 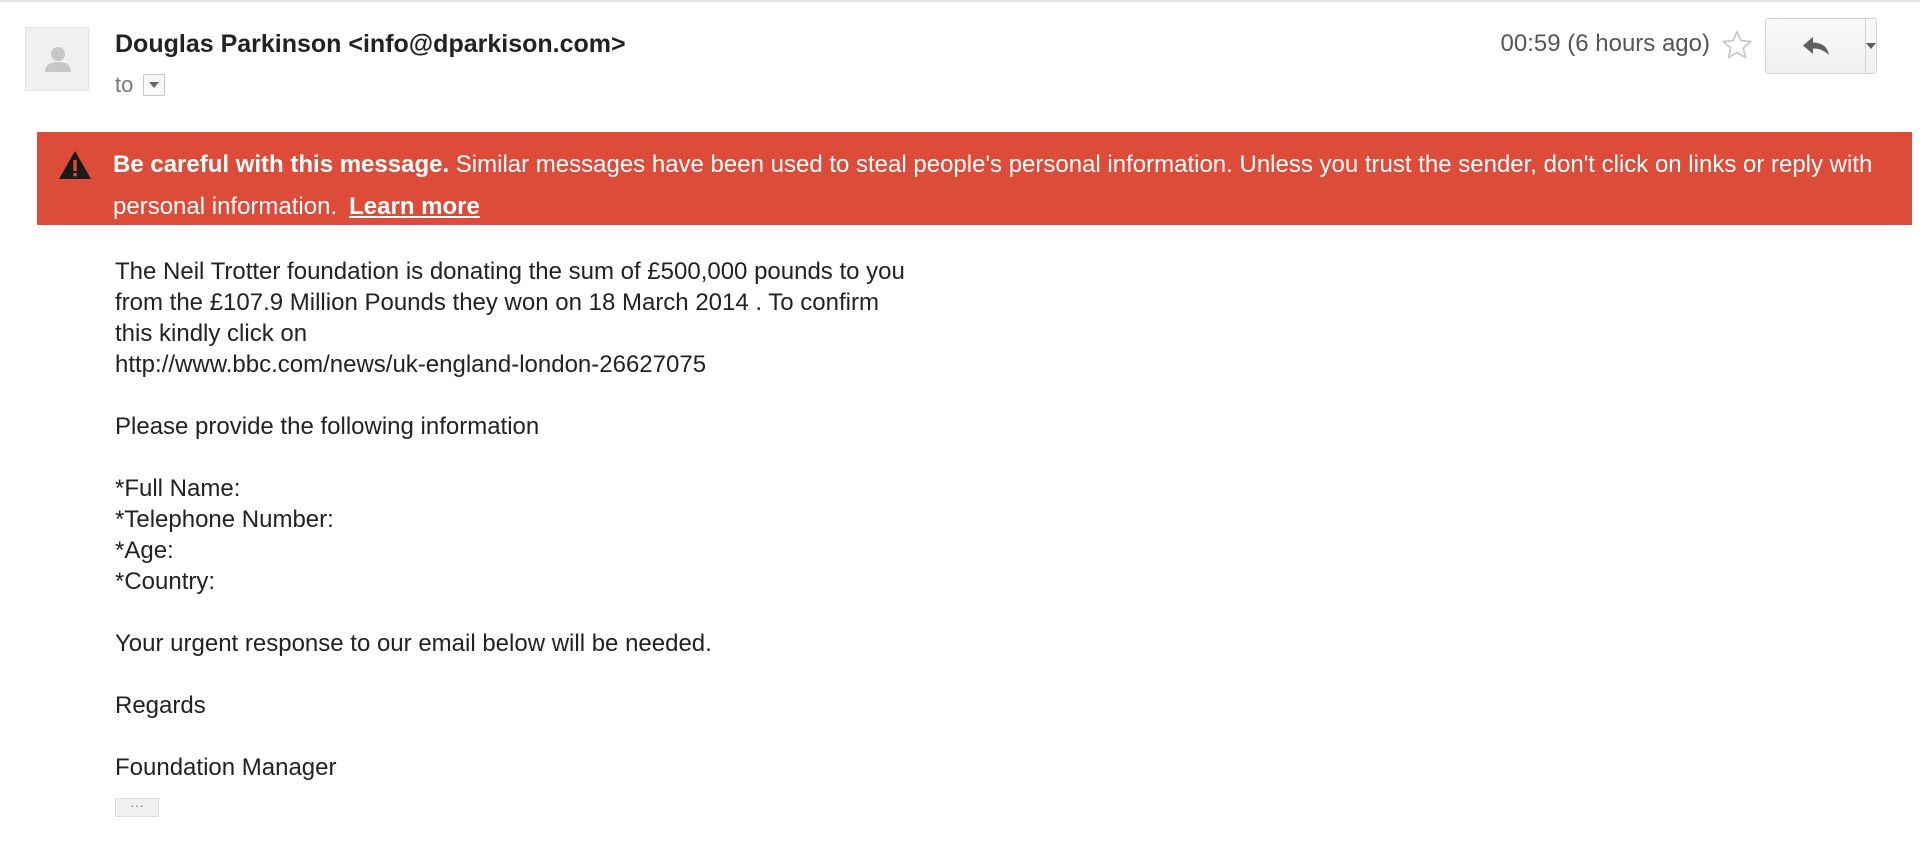 What do you see at coordinates (137, 807) in the screenshot?
I see `show-trimmed-content-button: ···` at bounding box center [137, 807].